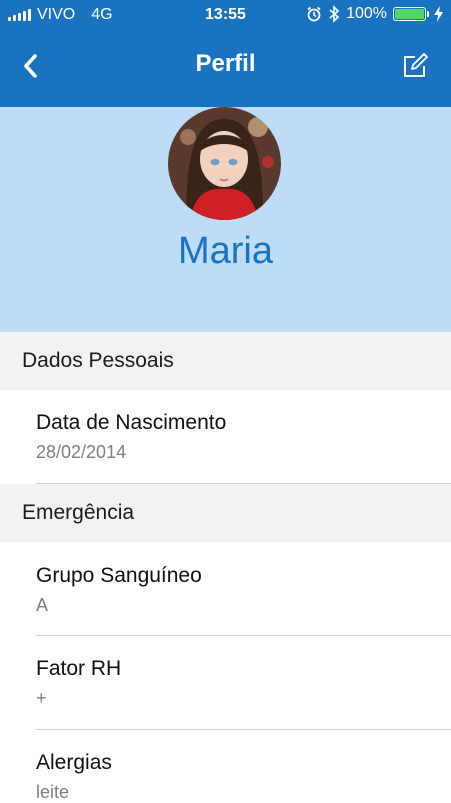  Describe the element at coordinates (74, 762) in the screenshot. I see `row-label: Alergias` at that location.